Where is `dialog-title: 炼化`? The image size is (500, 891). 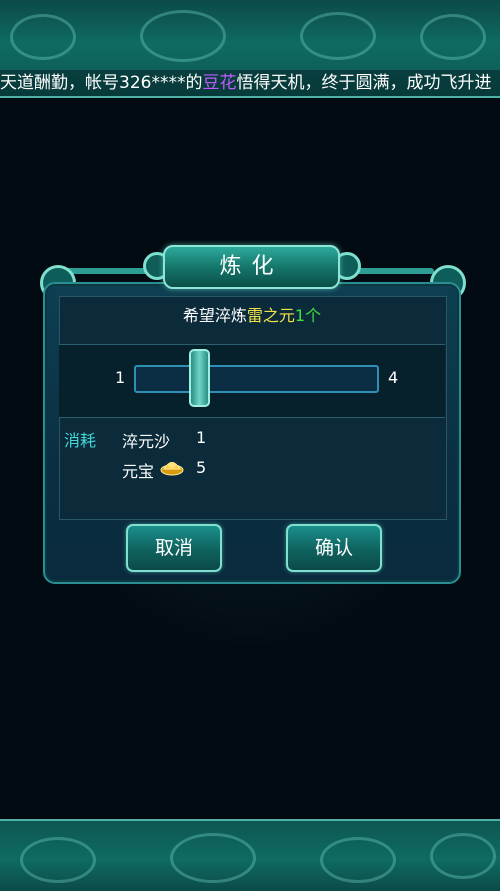 dialog-title: 炼化 is located at coordinates (251, 267).